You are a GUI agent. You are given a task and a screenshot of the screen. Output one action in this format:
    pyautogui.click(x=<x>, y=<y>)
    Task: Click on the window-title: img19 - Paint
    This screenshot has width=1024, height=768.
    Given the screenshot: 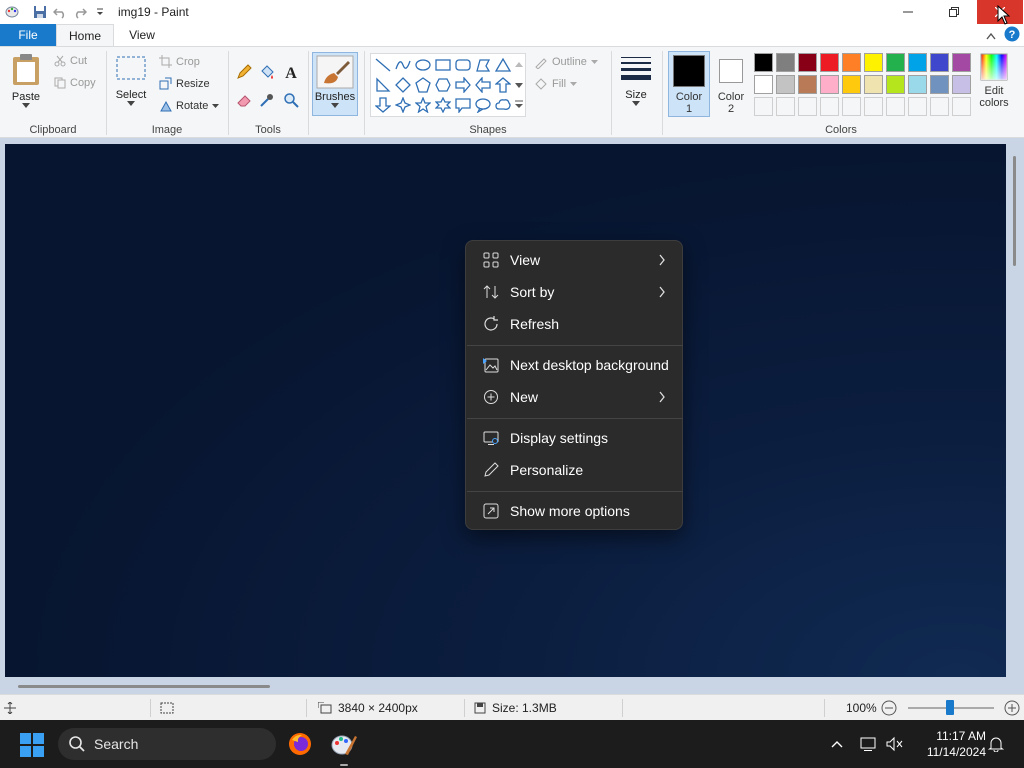 What is the action you would take?
    pyautogui.click(x=153, y=12)
    